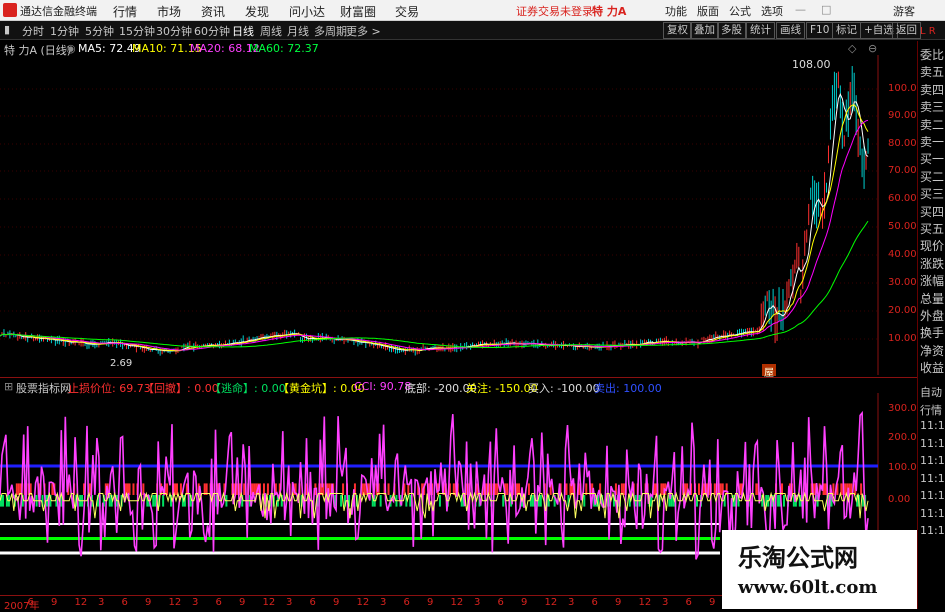  I want to click on high-price-label: 108.00, so click(811, 64).